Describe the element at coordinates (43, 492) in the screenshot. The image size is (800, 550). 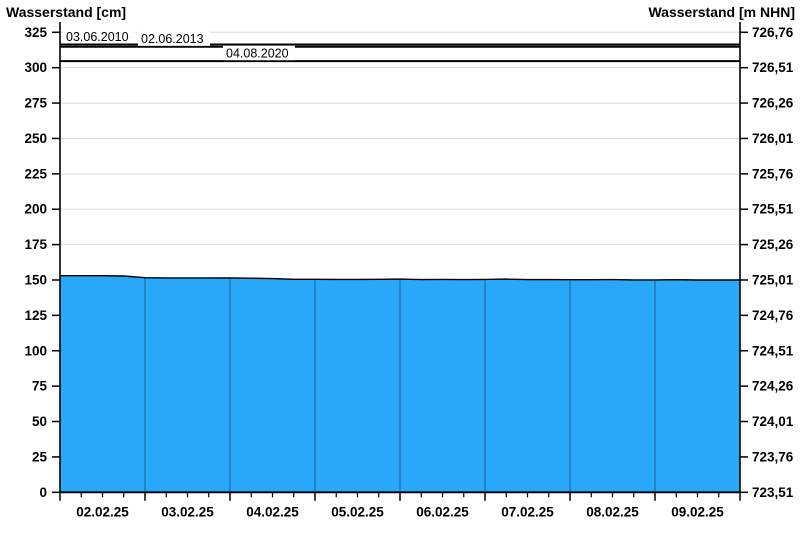
I see `left-axis-label: 0` at that location.